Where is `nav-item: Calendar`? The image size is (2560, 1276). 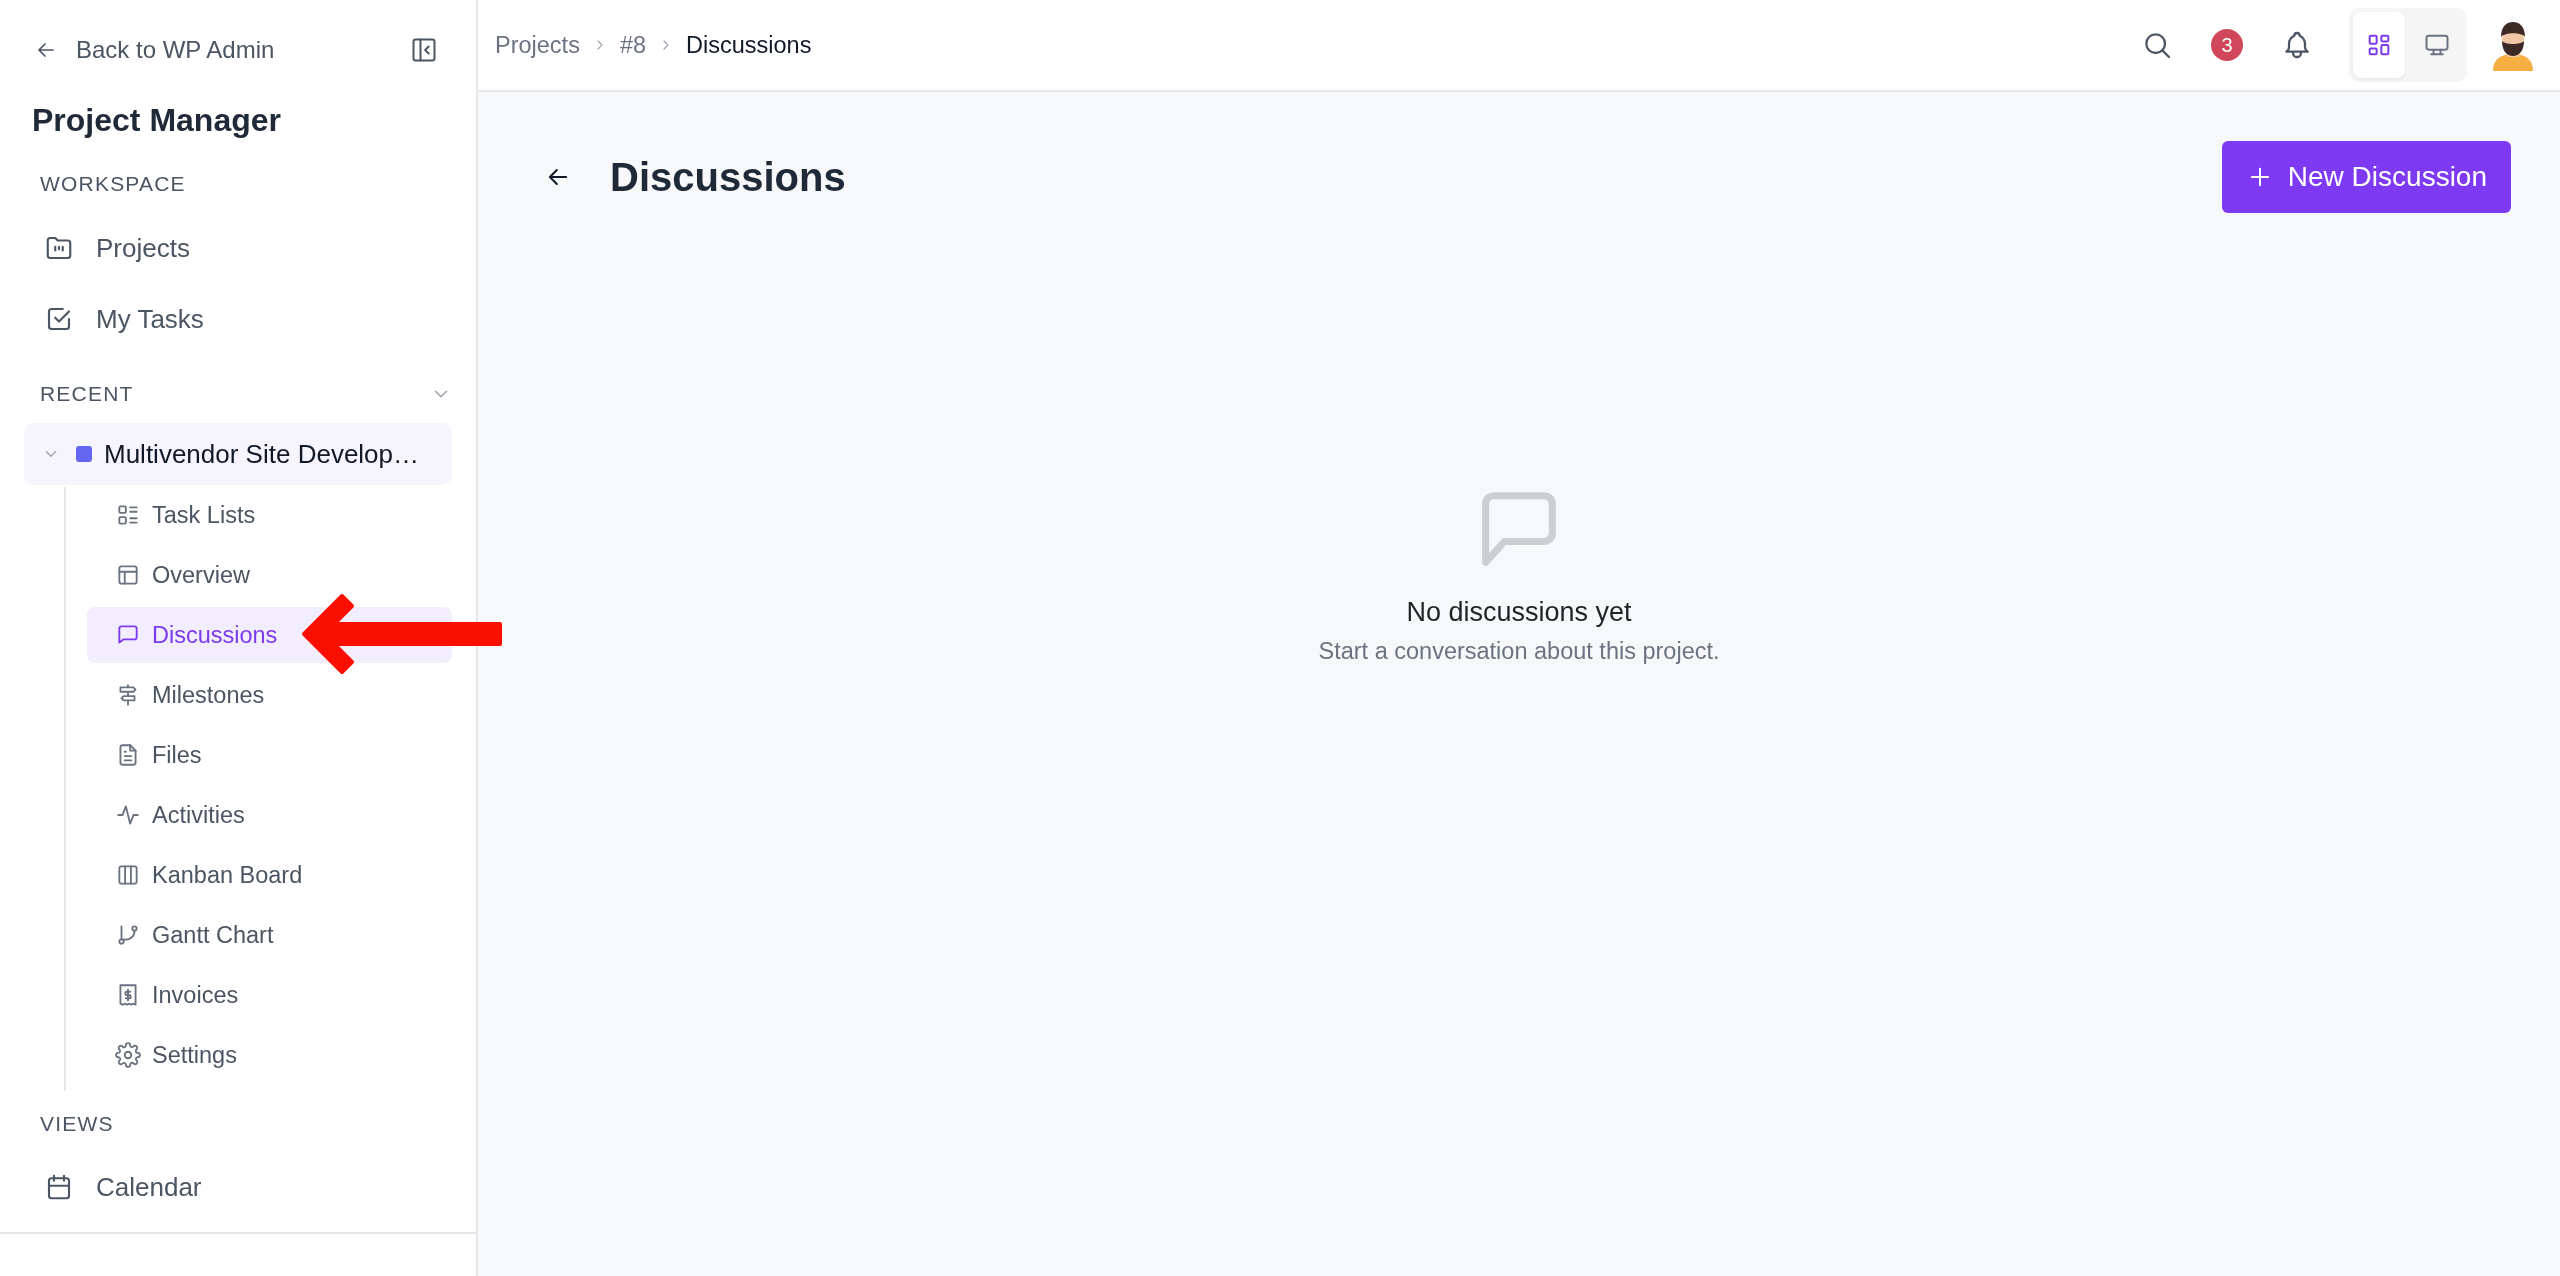 nav-item: Calendar is located at coordinates (238, 1187).